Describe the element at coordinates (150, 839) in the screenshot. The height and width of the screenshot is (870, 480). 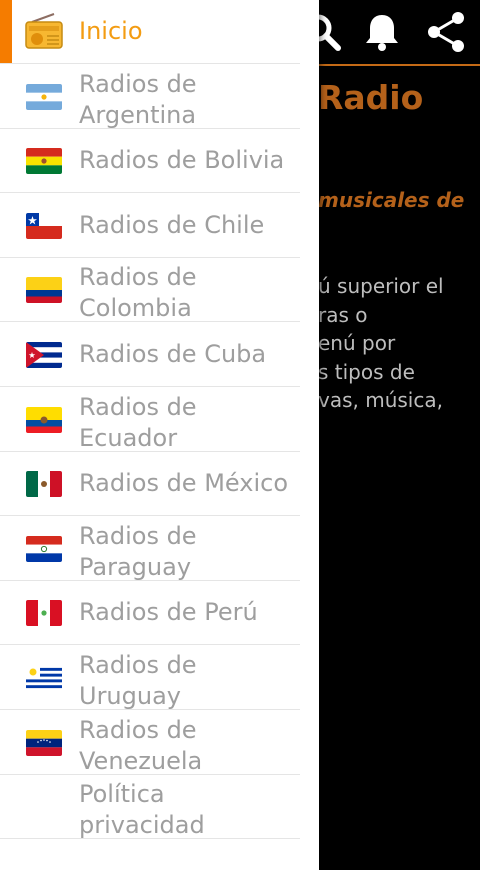
I see `divider` at that location.